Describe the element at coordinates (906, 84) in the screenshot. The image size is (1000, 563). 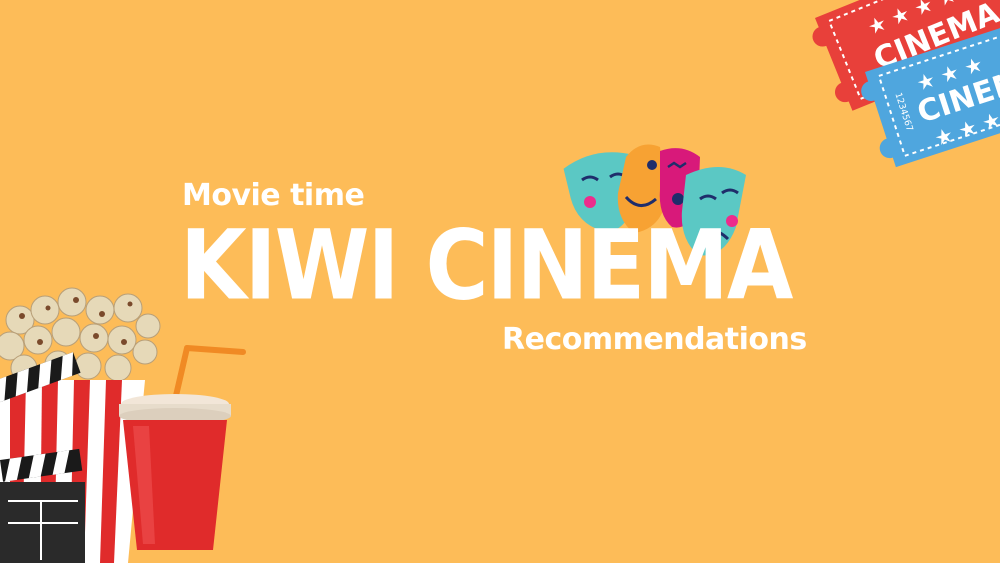
I see `cinema-tickets-icon: CINEMA CINEMA 1234567` at that location.